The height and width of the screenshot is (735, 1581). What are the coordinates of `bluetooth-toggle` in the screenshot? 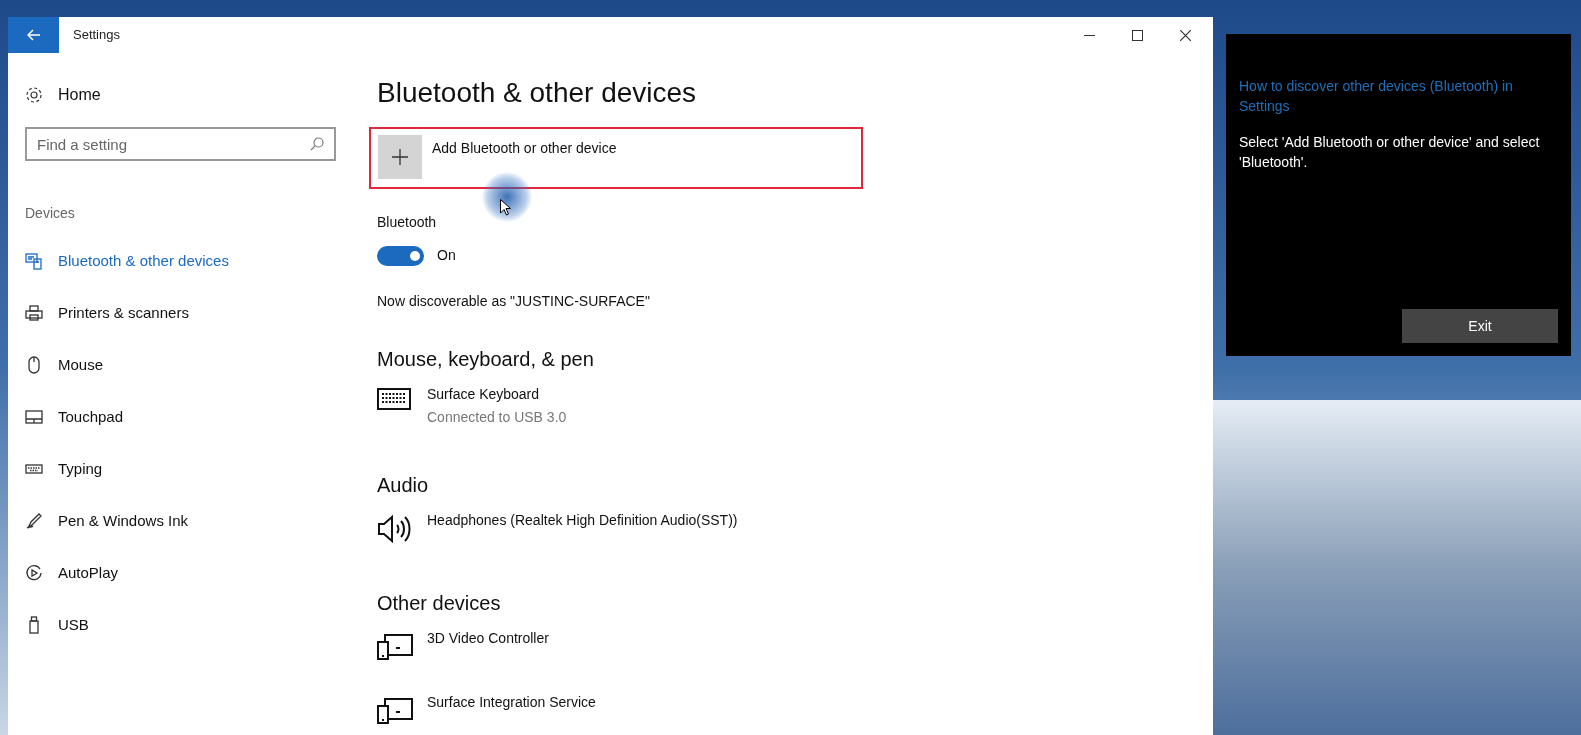 It's located at (400, 255).